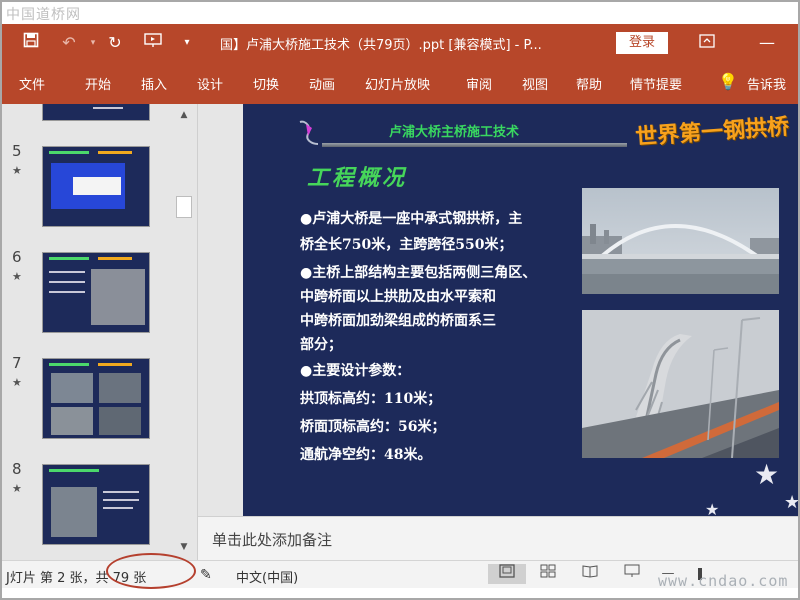 The image size is (800, 600). I want to click on watermark-top: 中国道桥网, so click(43, 15).